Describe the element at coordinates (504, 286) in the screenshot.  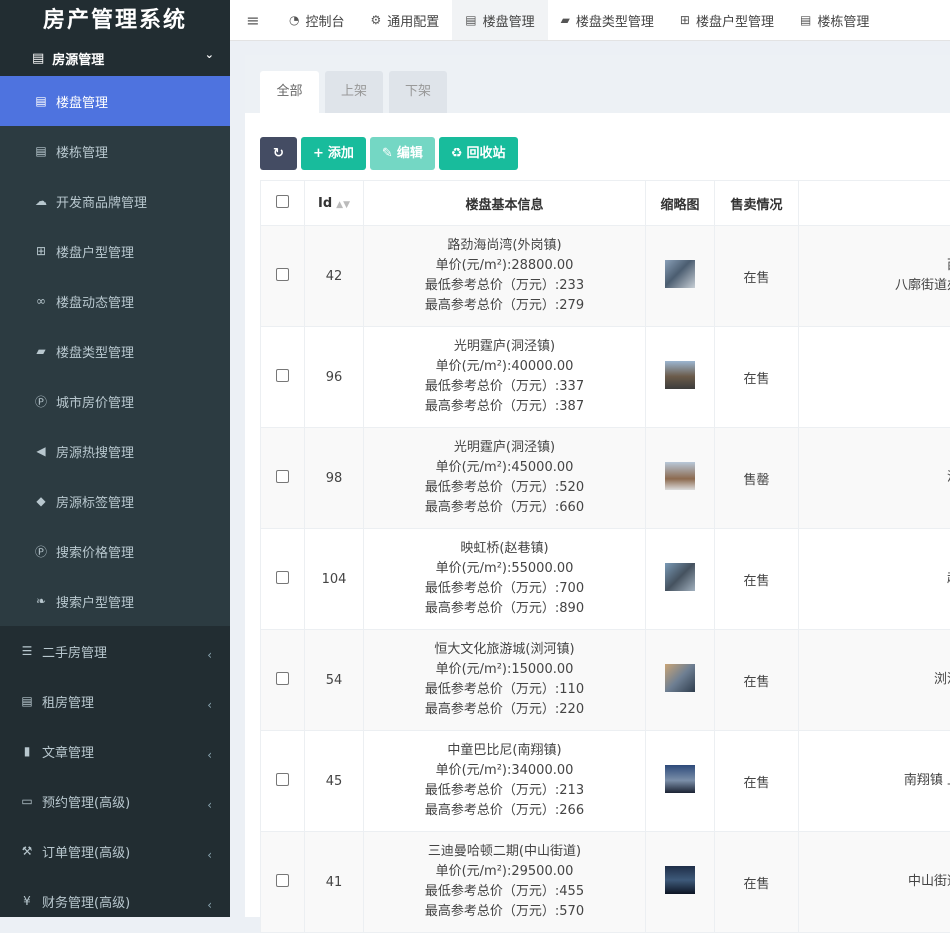
I see `min-total-price: 最低参考总价（万元）:233` at that location.